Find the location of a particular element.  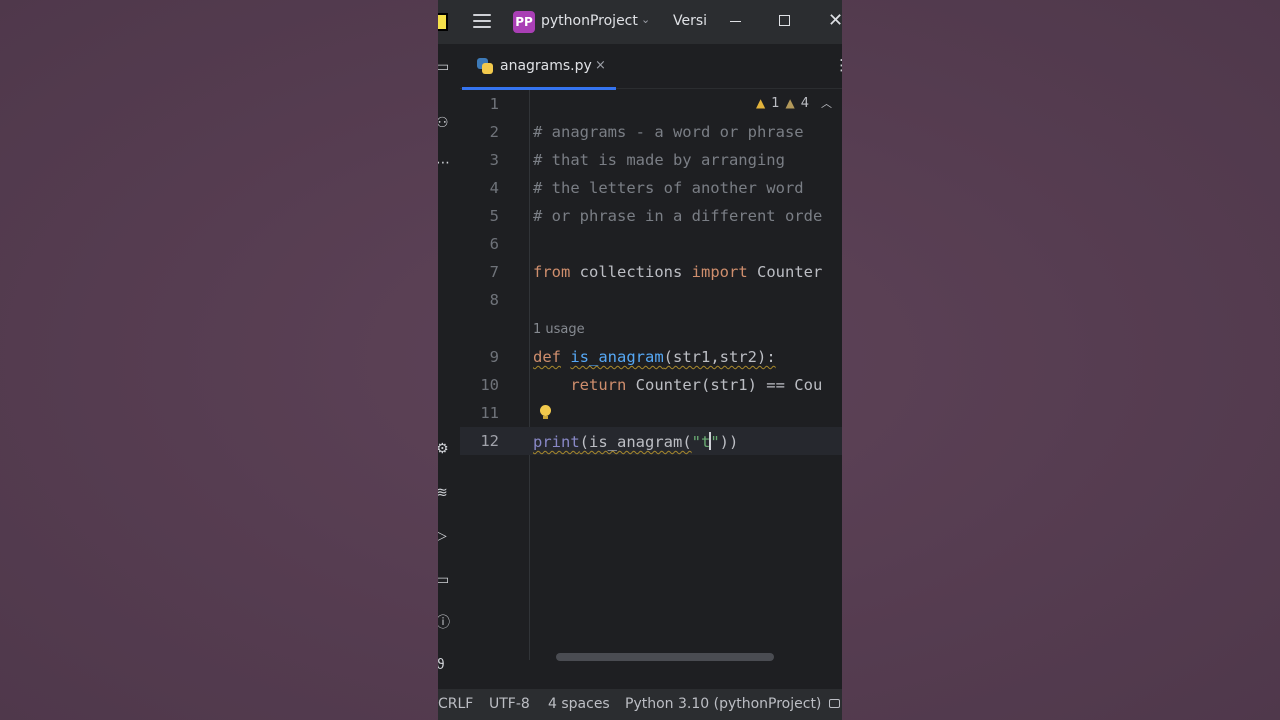

lightbulb-icon is located at coordinates (545, 412).